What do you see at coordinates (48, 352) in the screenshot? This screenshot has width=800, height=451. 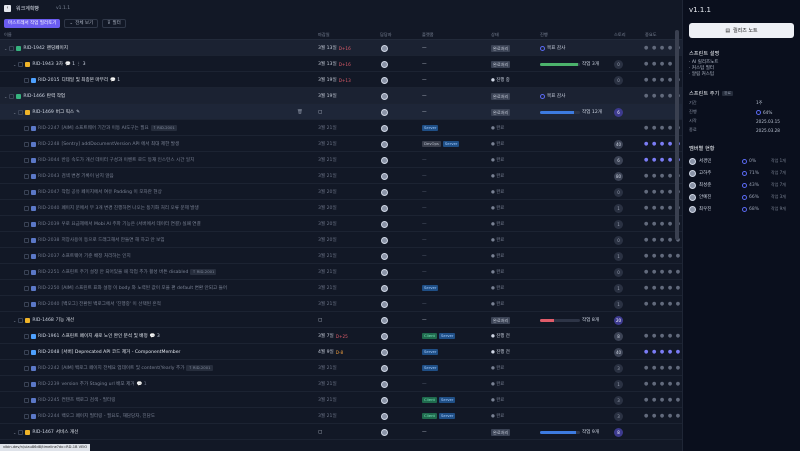 I see `issue-id: RID-2048` at bounding box center [48, 352].